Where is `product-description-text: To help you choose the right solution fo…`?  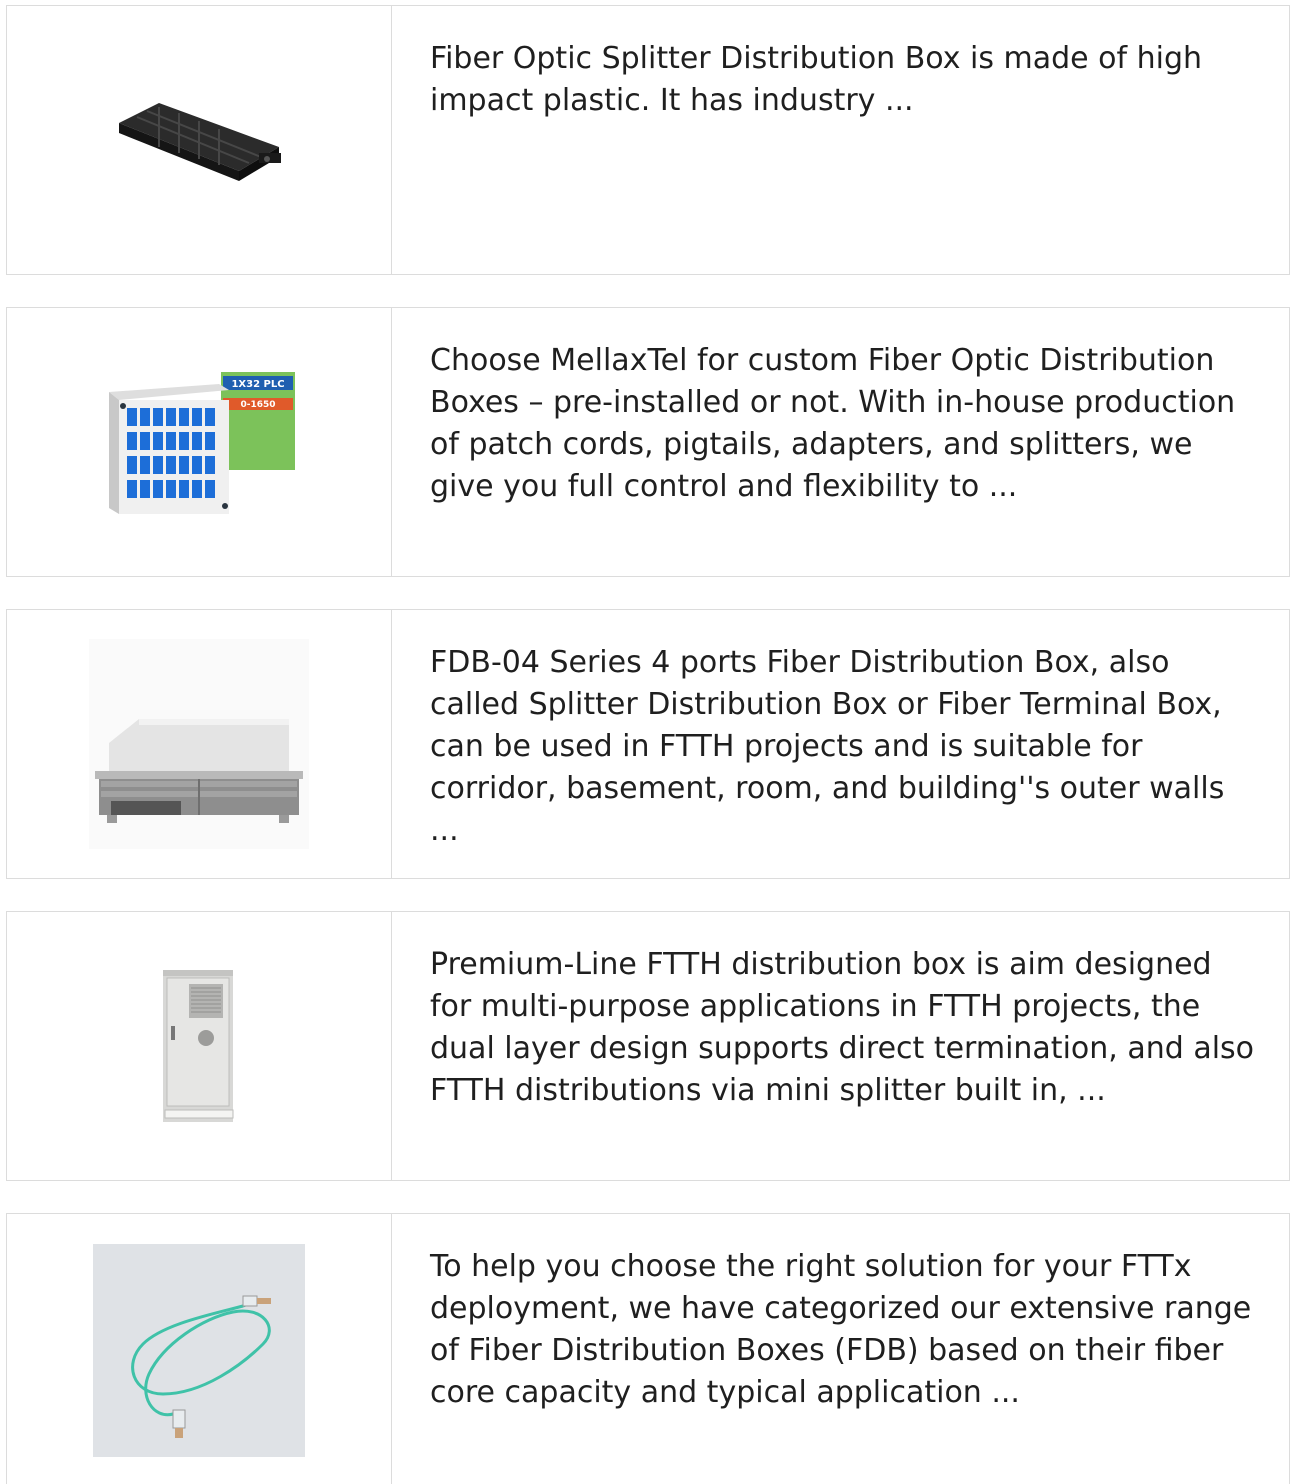
product-description-text: To help you choose the right solution fo… is located at coordinates (840, 1329).